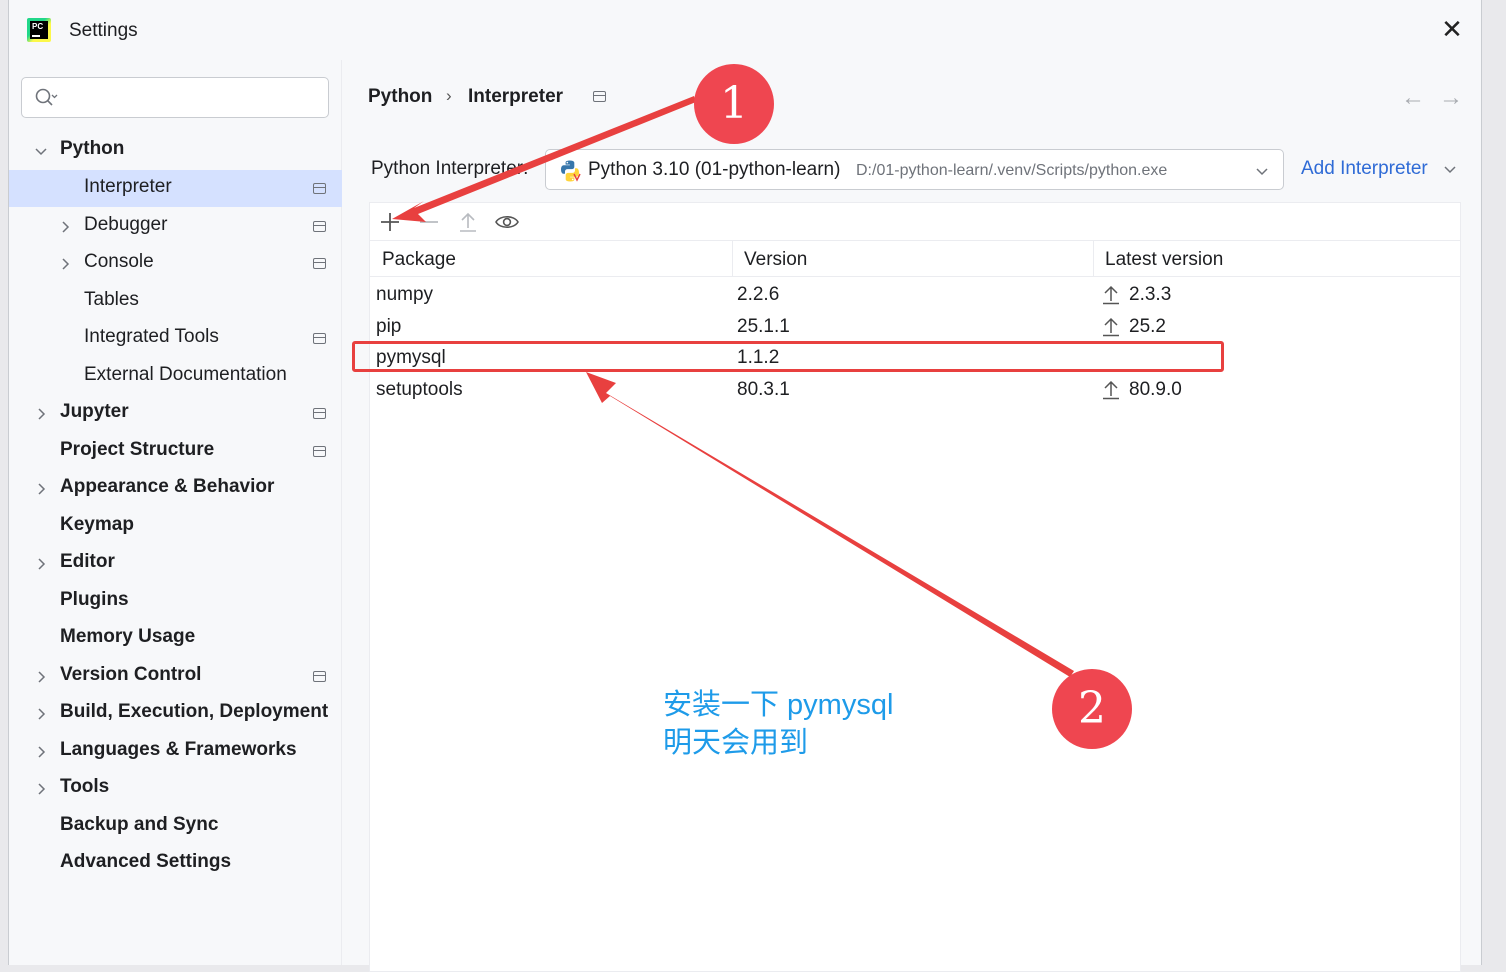  What do you see at coordinates (175, 226) in the screenshot?
I see `sidebar-item-debugger: Debugger` at bounding box center [175, 226].